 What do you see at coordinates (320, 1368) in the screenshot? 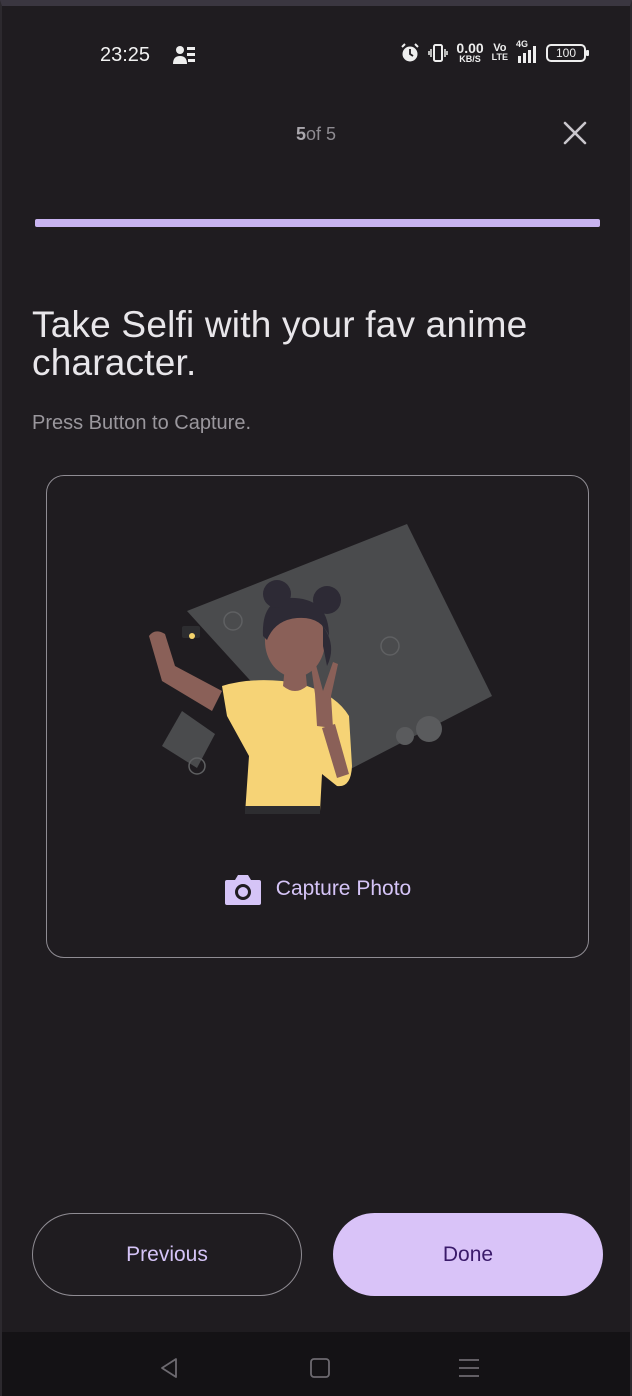
I see `home-icon` at bounding box center [320, 1368].